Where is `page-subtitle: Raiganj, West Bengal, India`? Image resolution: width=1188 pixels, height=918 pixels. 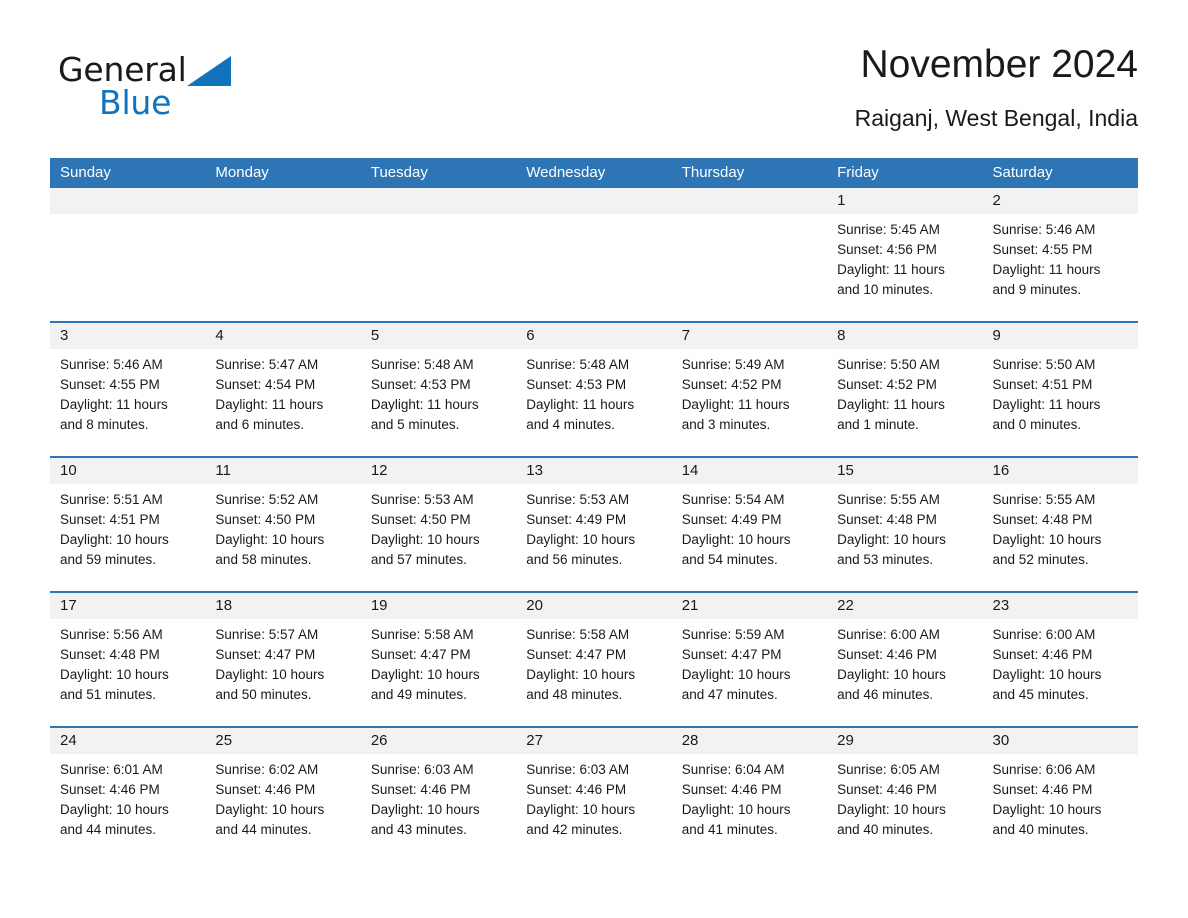
page-subtitle: Raiganj, West Bengal, India is located at coordinates (996, 118).